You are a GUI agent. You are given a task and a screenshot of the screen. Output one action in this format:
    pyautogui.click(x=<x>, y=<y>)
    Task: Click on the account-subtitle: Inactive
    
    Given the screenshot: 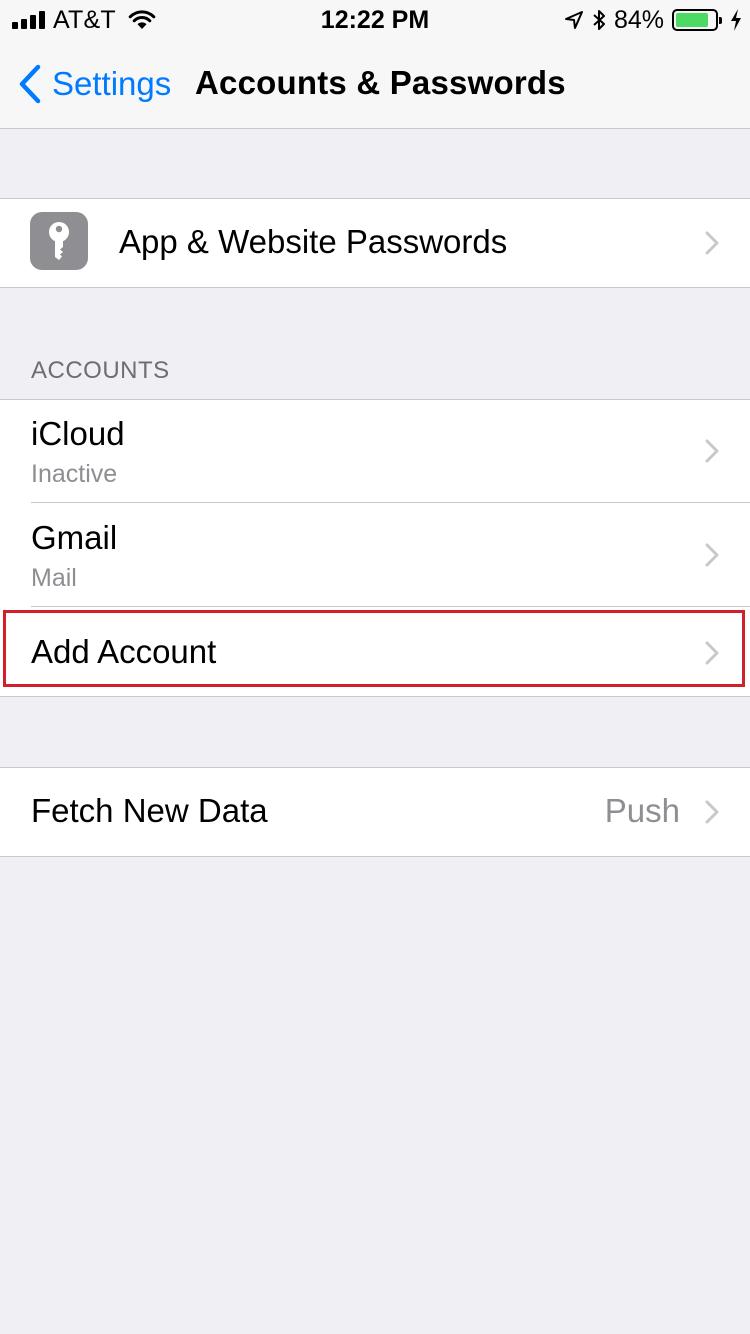 What is the action you would take?
    pyautogui.click(x=74, y=474)
    